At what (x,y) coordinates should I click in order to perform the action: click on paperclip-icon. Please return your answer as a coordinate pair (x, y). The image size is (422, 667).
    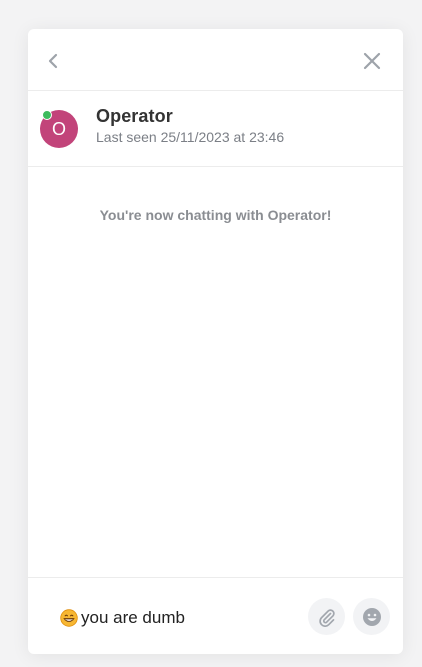
    Looking at the image, I should click on (326, 617).